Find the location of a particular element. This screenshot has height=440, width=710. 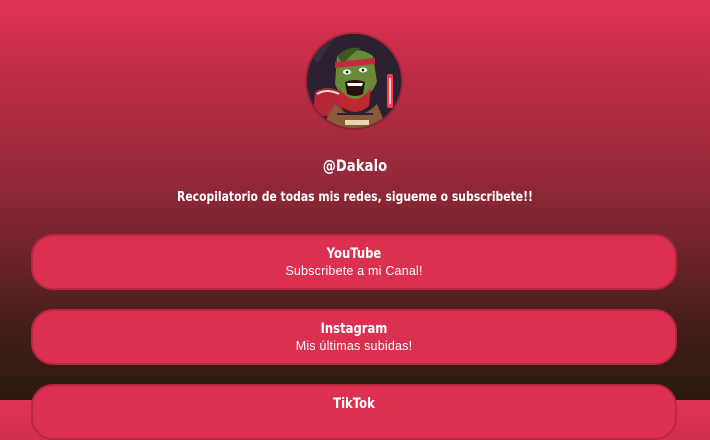

link-subtitle: Mis últimas subidas! is located at coordinates (354, 346).